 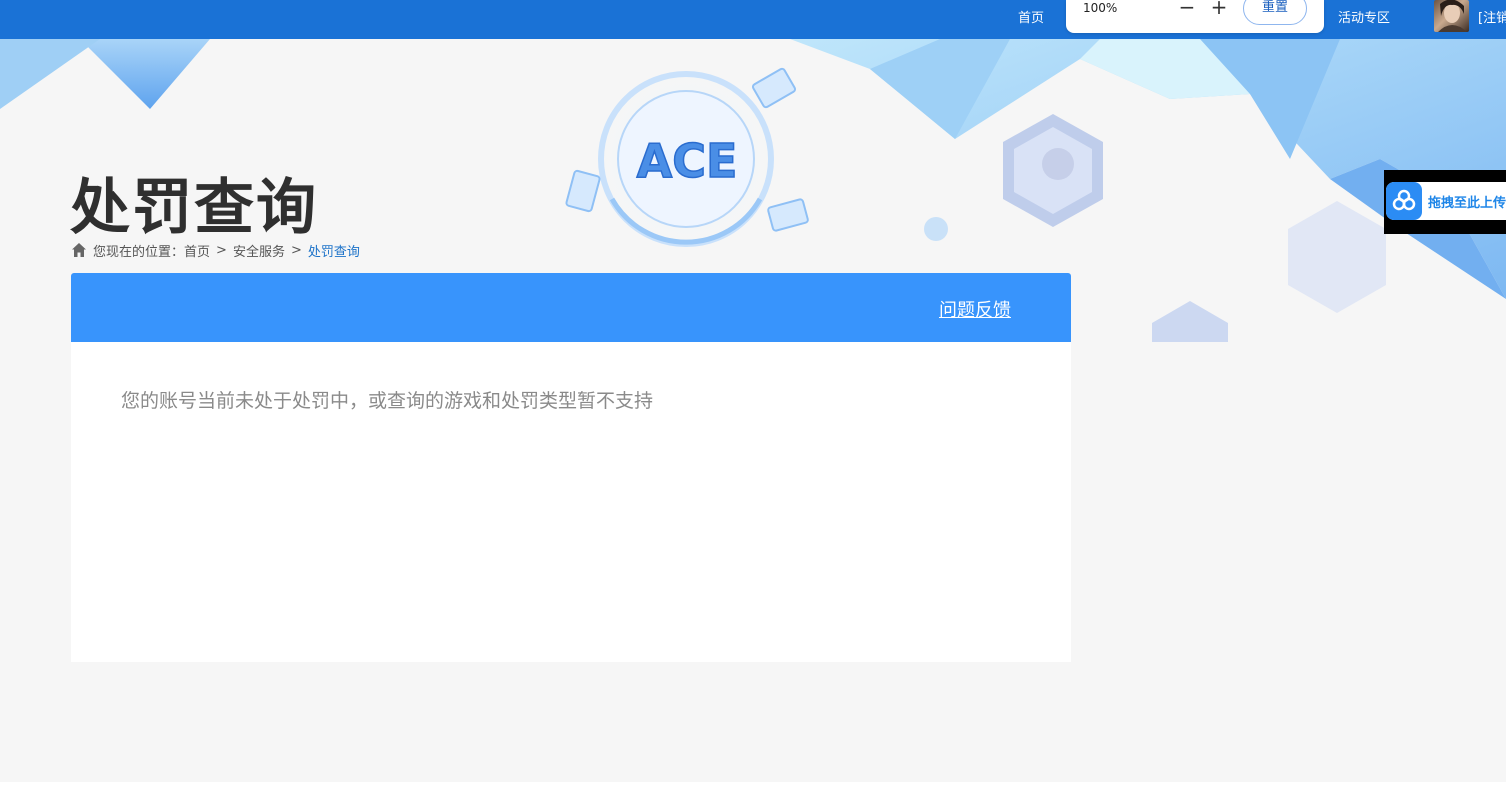 What do you see at coordinates (387, 401) in the screenshot?
I see `result-message: 您的账号当前未处于处罚中，或查询的游戏和处罚类型暂不支持` at bounding box center [387, 401].